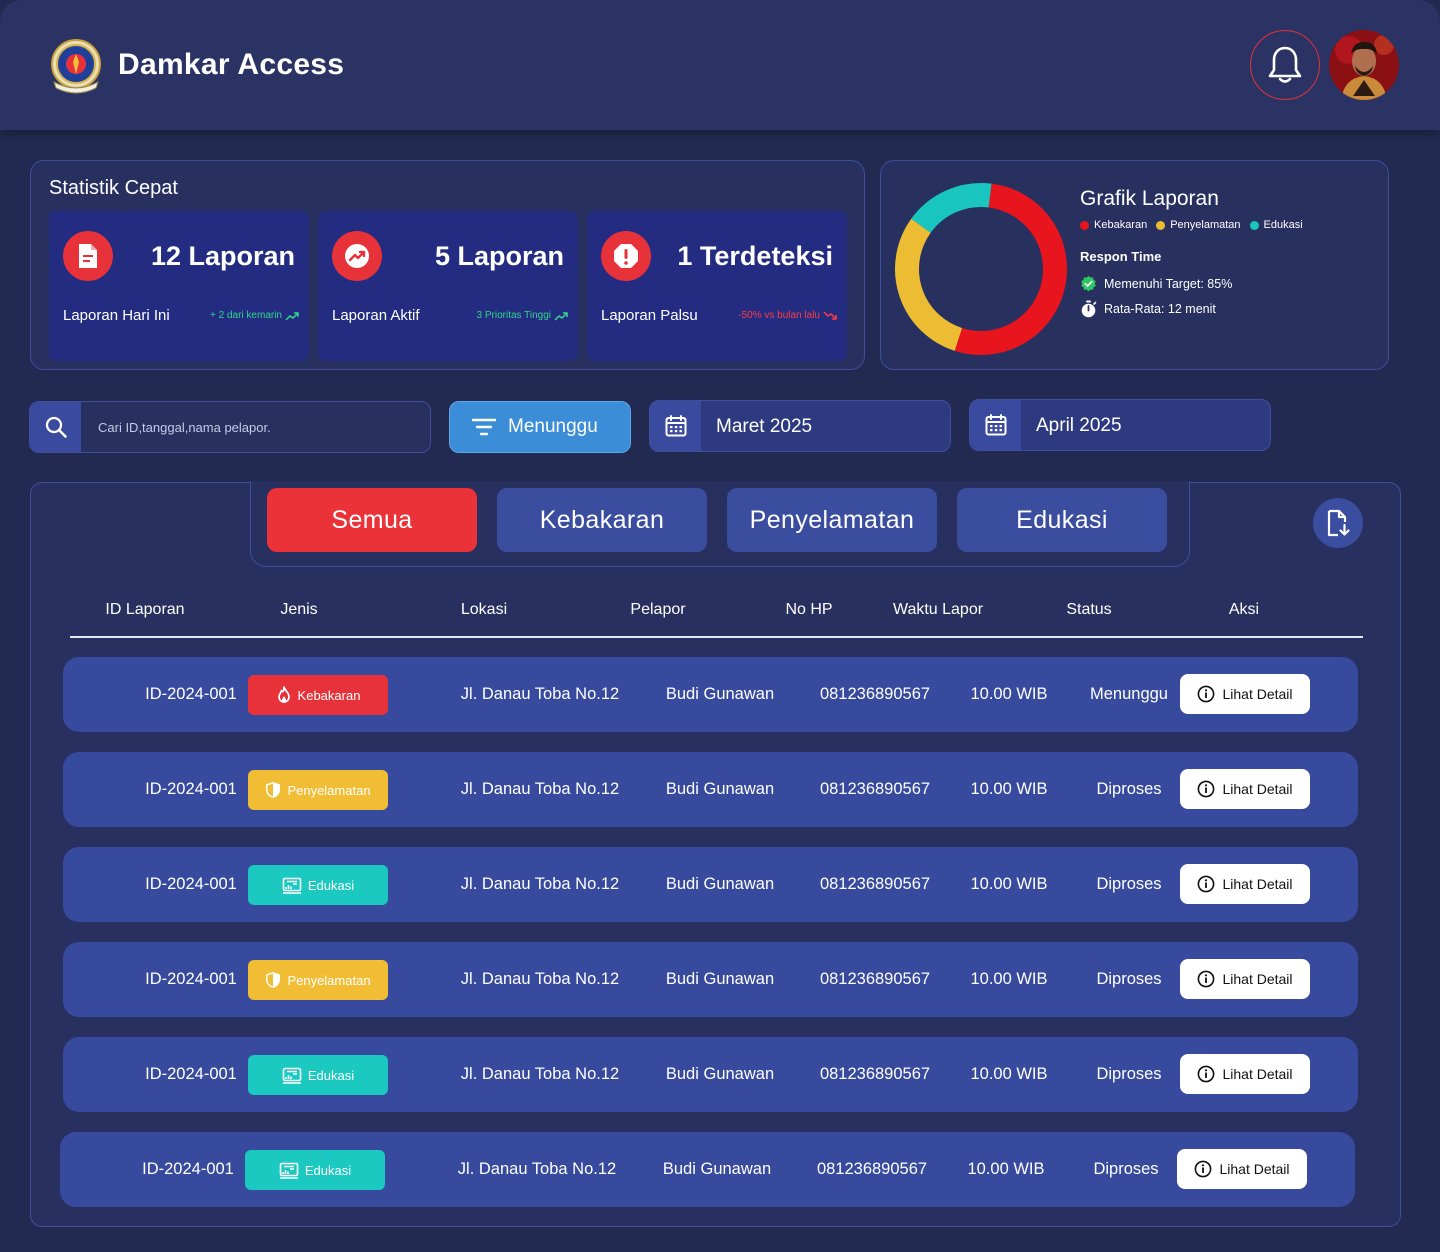  I want to click on tab-kebakaran: Kebakaran, so click(602, 520).